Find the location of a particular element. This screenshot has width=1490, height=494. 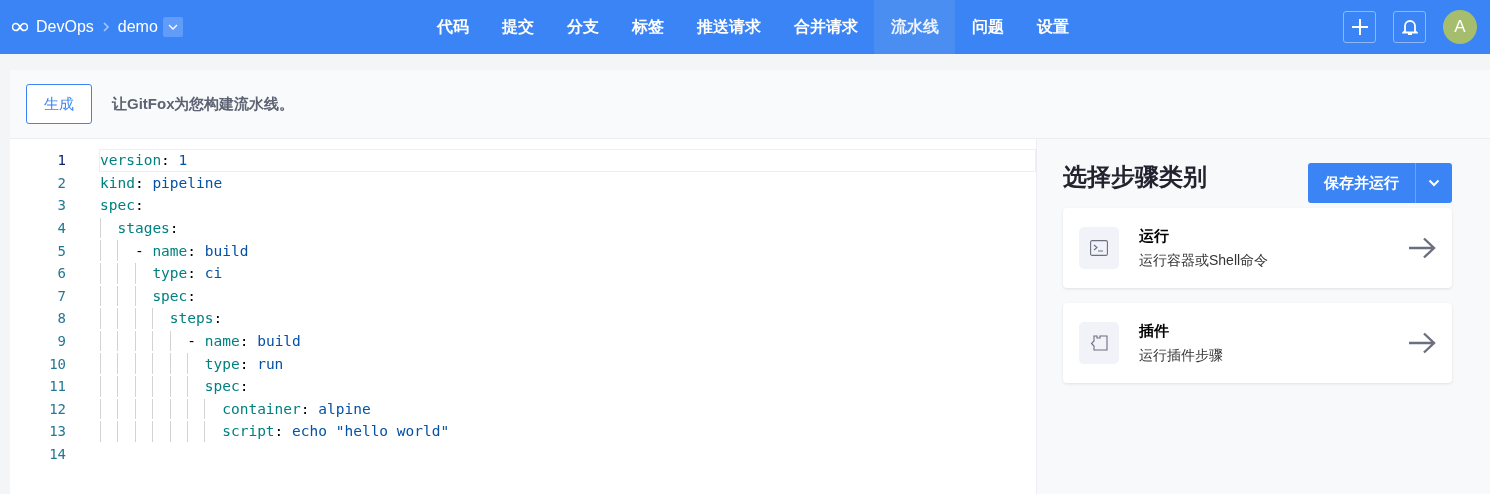

code-line: version: 1 is located at coordinates (144, 160).